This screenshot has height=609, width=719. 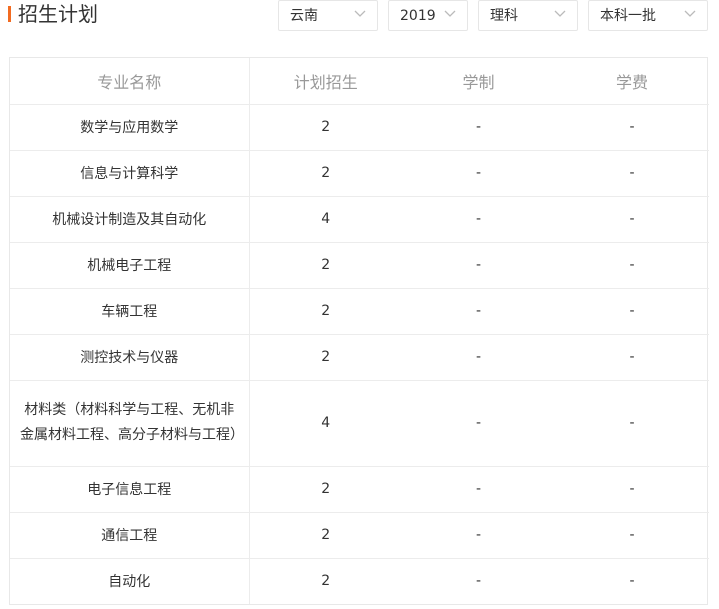 I want to click on table-row: 电子信息工程 2 - -, so click(x=359, y=489).